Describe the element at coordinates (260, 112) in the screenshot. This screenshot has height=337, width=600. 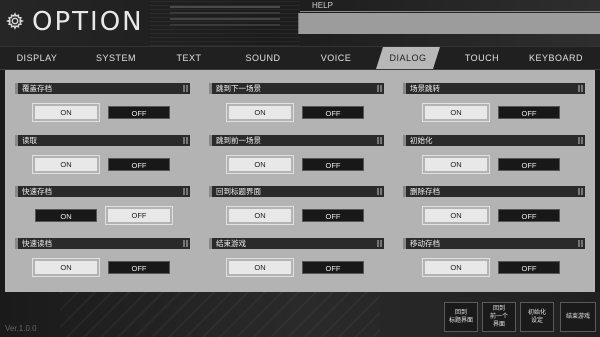
I see `skip-next-scene-on-button: ON` at that location.